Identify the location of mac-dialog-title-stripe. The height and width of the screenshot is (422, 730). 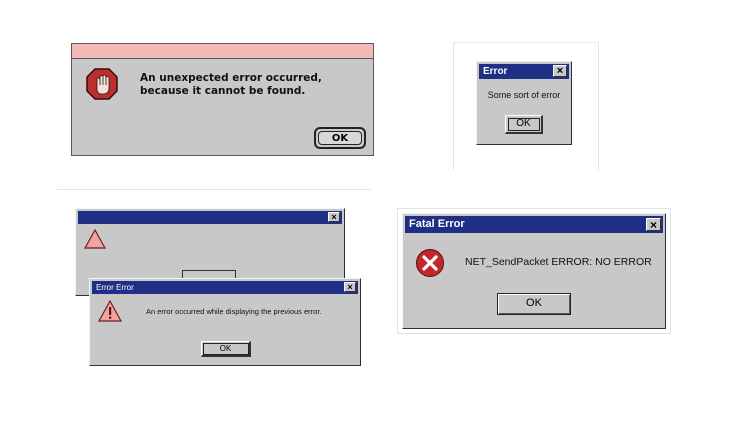
(222, 51).